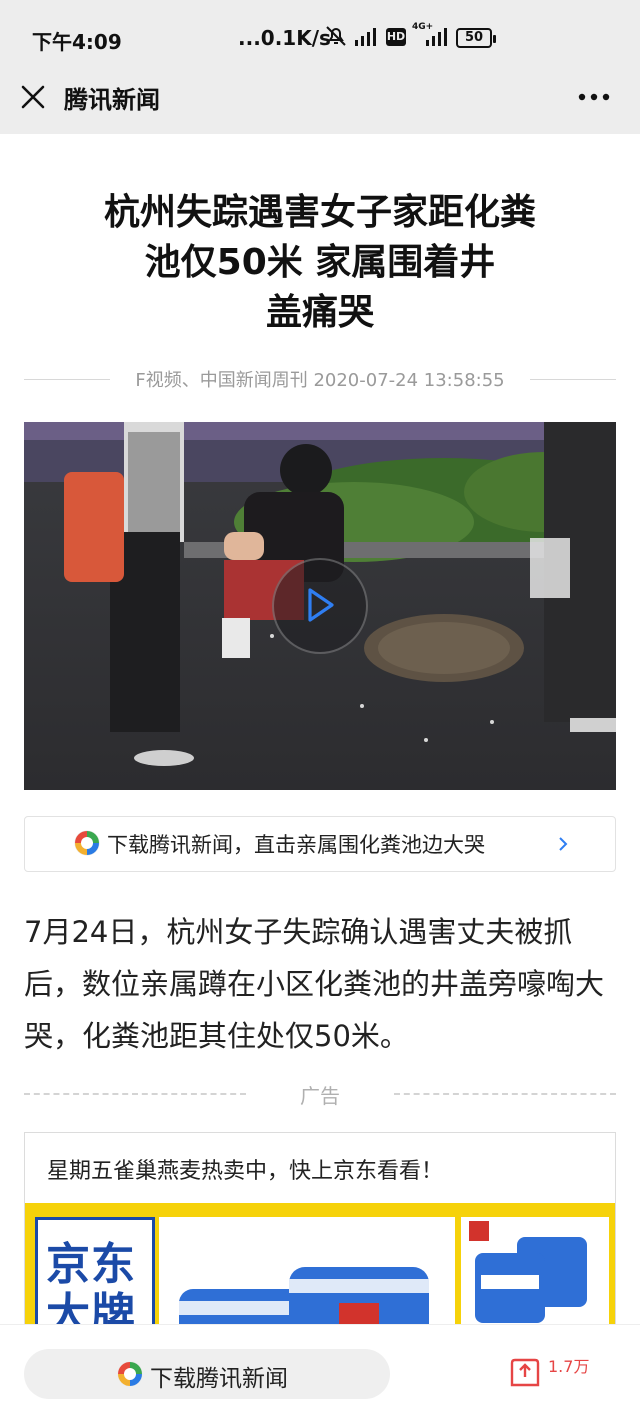 This screenshot has height=1422, width=640. I want to click on more-icon, so click(594, 97).